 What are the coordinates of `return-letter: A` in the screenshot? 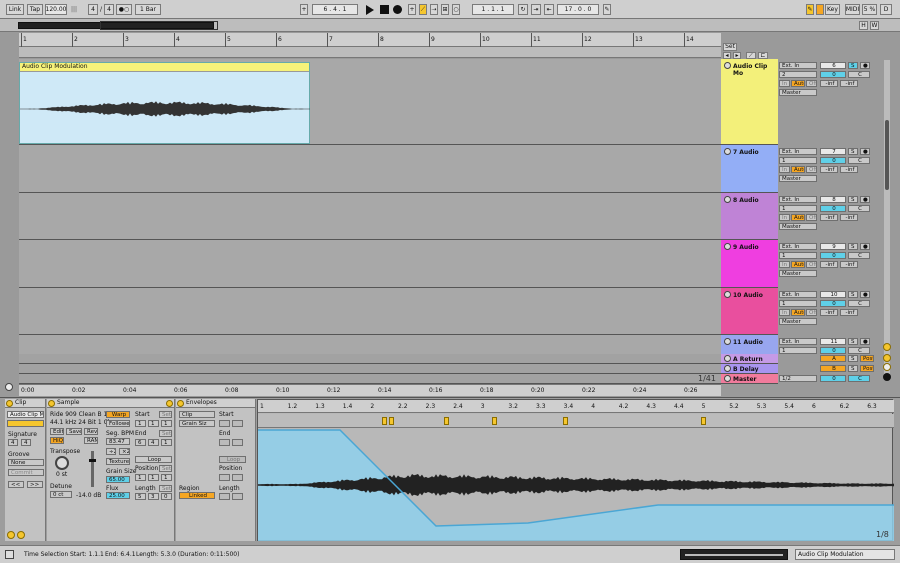 It's located at (833, 358).